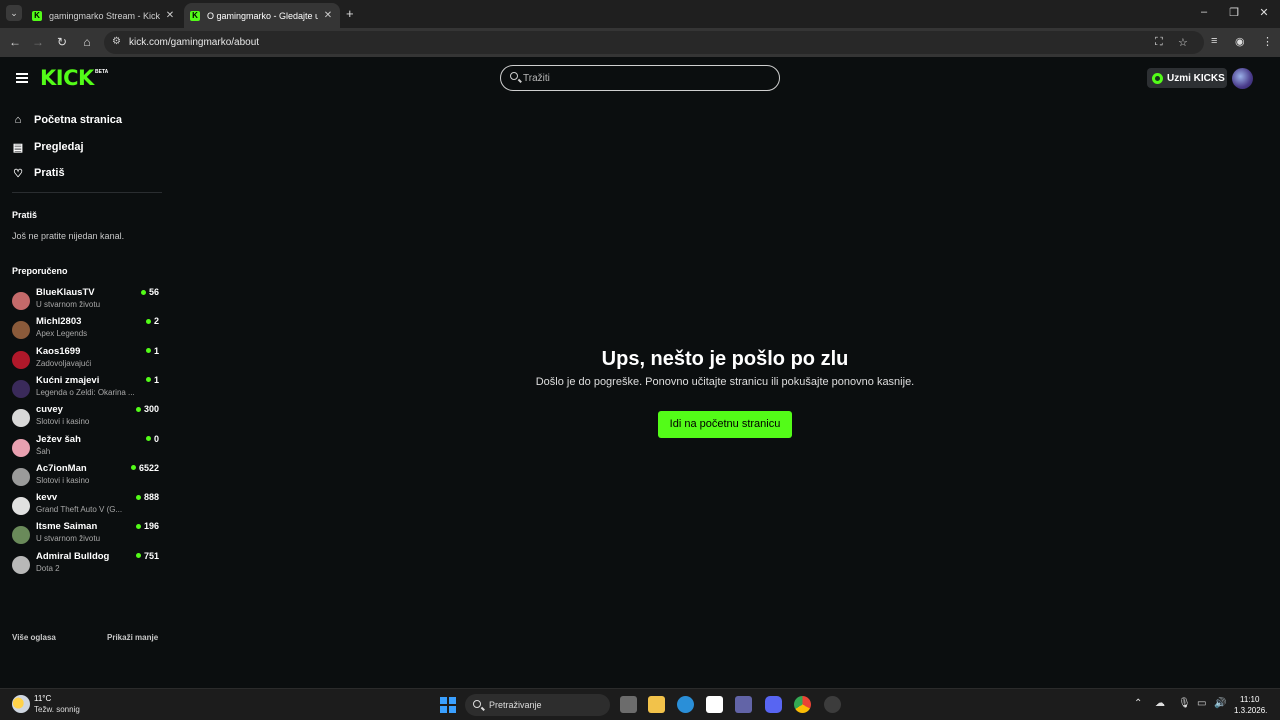 This screenshot has width=1280, height=720. I want to click on weather-icon, so click(21, 704).